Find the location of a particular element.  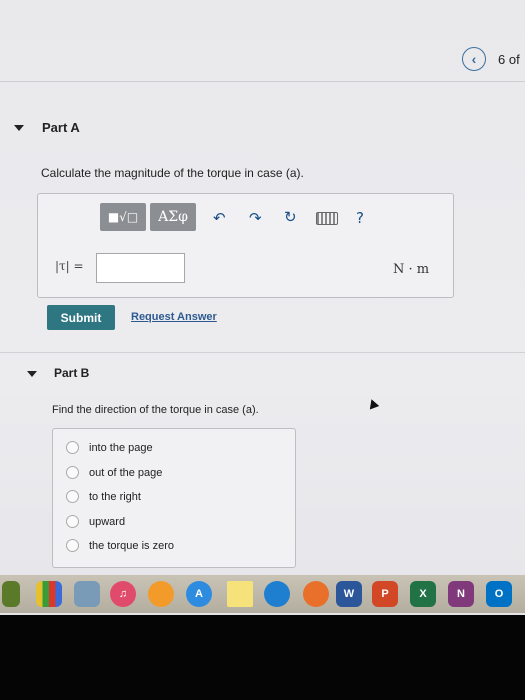

word-icon: W is located at coordinates (349, 594).